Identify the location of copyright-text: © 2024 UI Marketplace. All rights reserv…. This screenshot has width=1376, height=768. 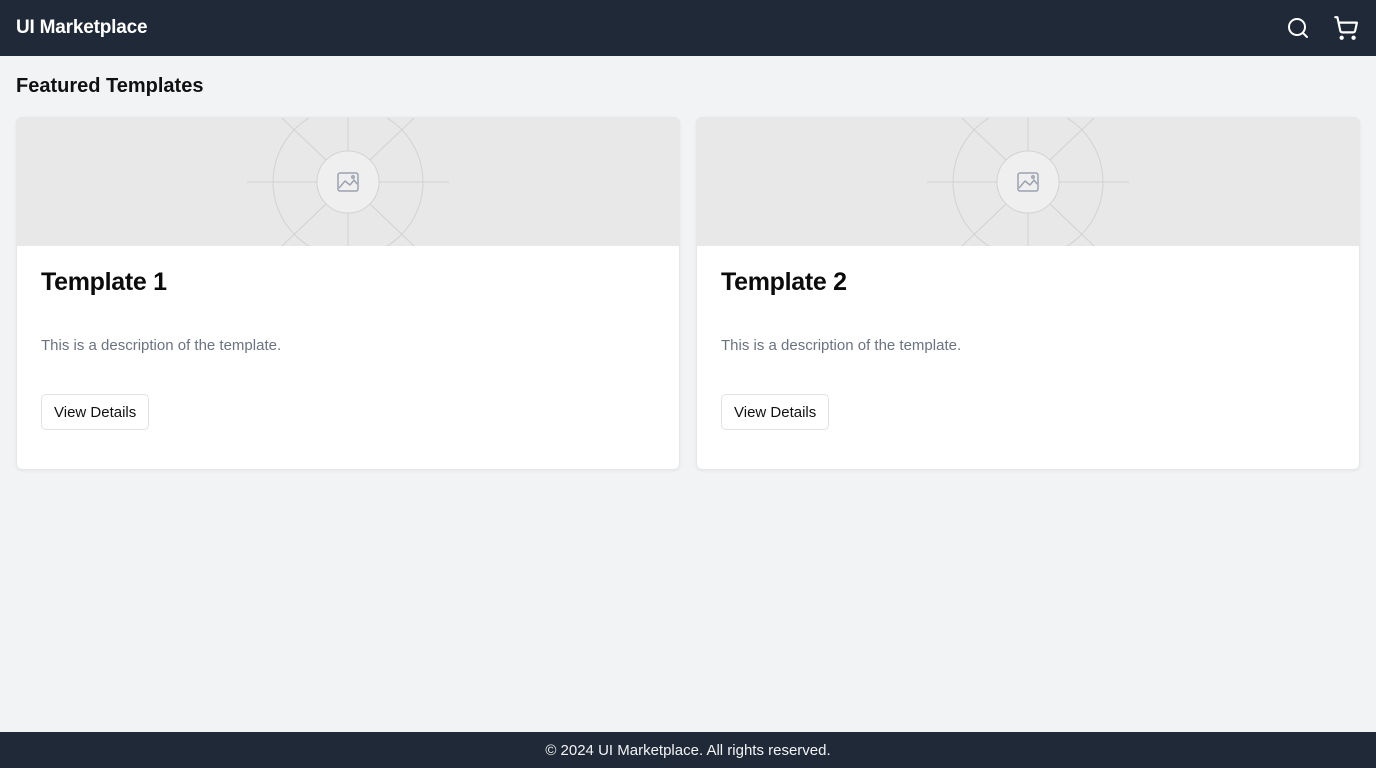
(688, 750).